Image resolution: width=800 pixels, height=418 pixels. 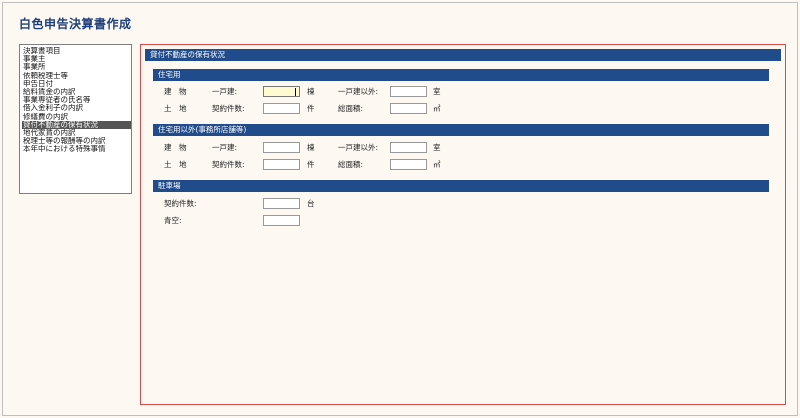 What do you see at coordinates (281, 164) in the screenshot?
I see `non-residential-contracts-input` at bounding box center [281, 164].